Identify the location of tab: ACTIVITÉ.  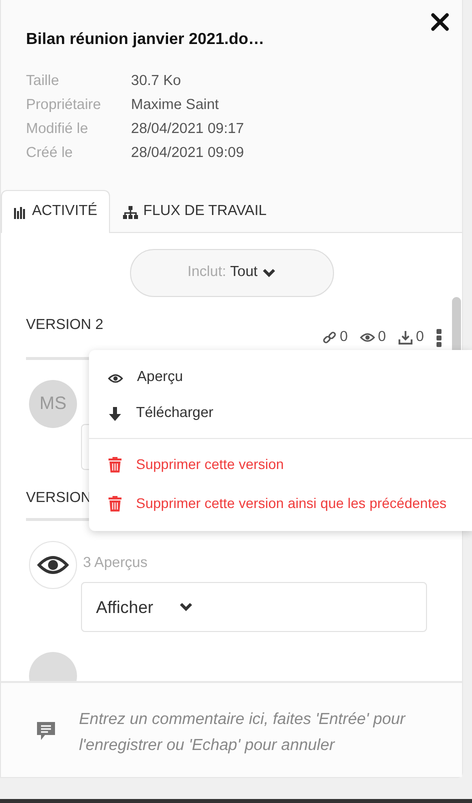
(55, 211).